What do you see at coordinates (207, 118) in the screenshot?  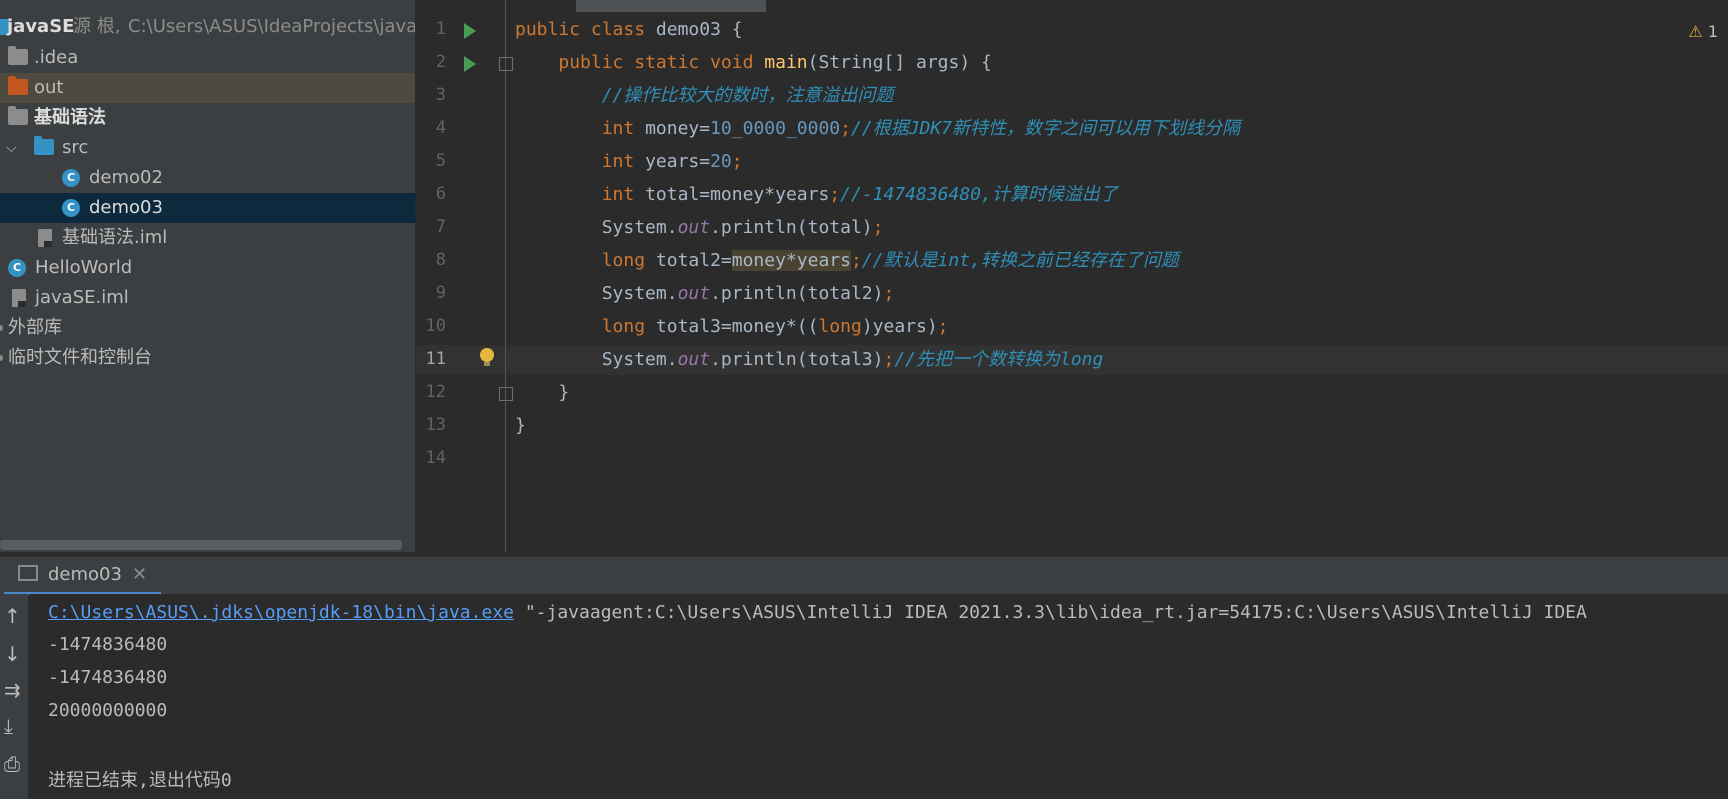 I see `tree-item-basic-syntax: 基础语法` at bounding box center [207, 118].